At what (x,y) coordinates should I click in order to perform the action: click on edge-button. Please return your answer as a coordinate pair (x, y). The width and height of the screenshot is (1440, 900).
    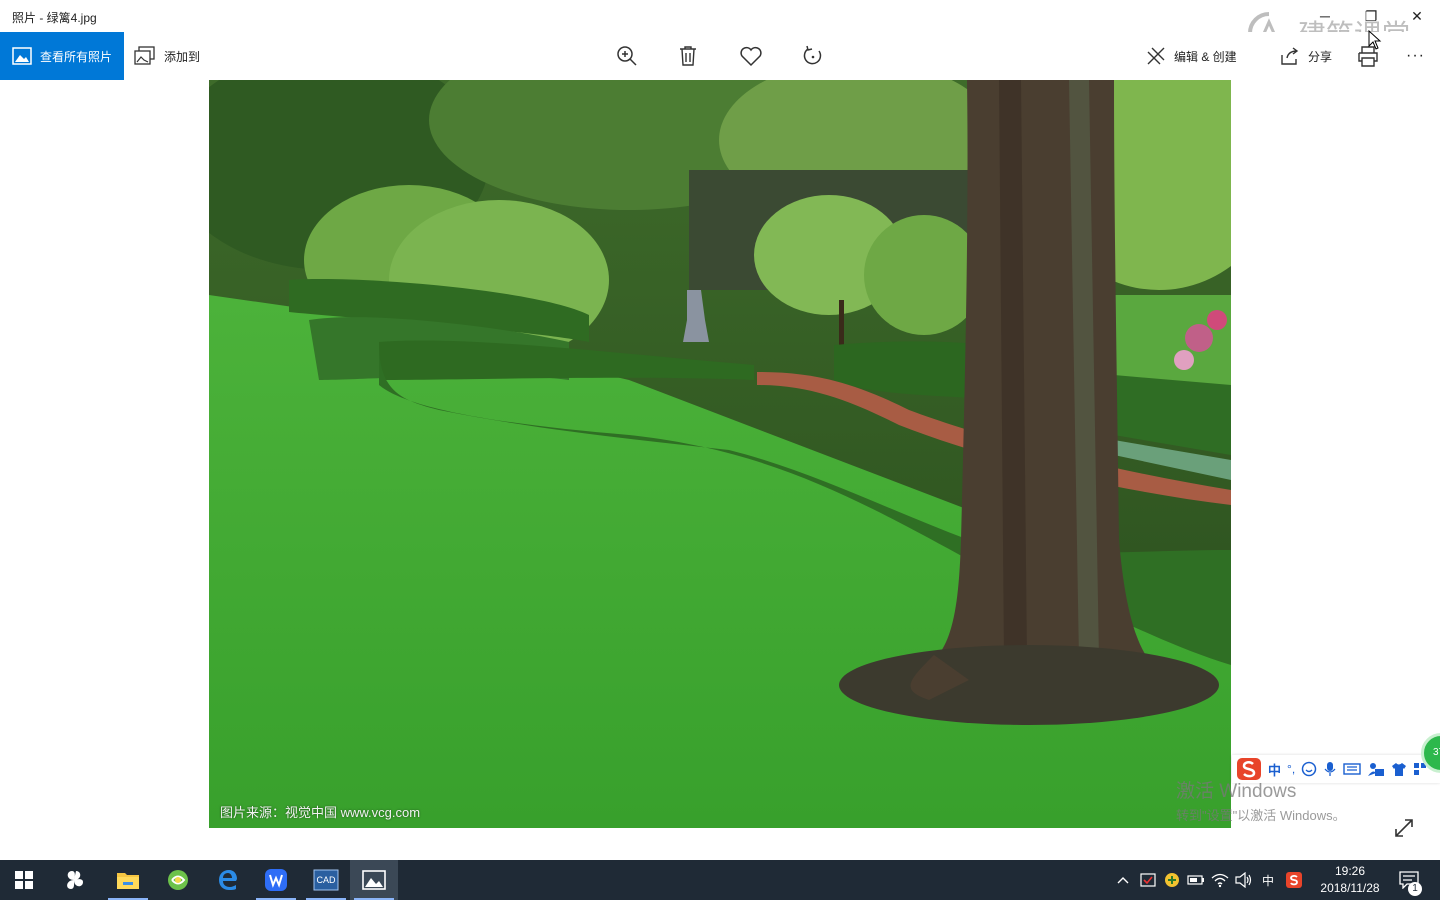
    Looking at the image, I should click on (228, 880).